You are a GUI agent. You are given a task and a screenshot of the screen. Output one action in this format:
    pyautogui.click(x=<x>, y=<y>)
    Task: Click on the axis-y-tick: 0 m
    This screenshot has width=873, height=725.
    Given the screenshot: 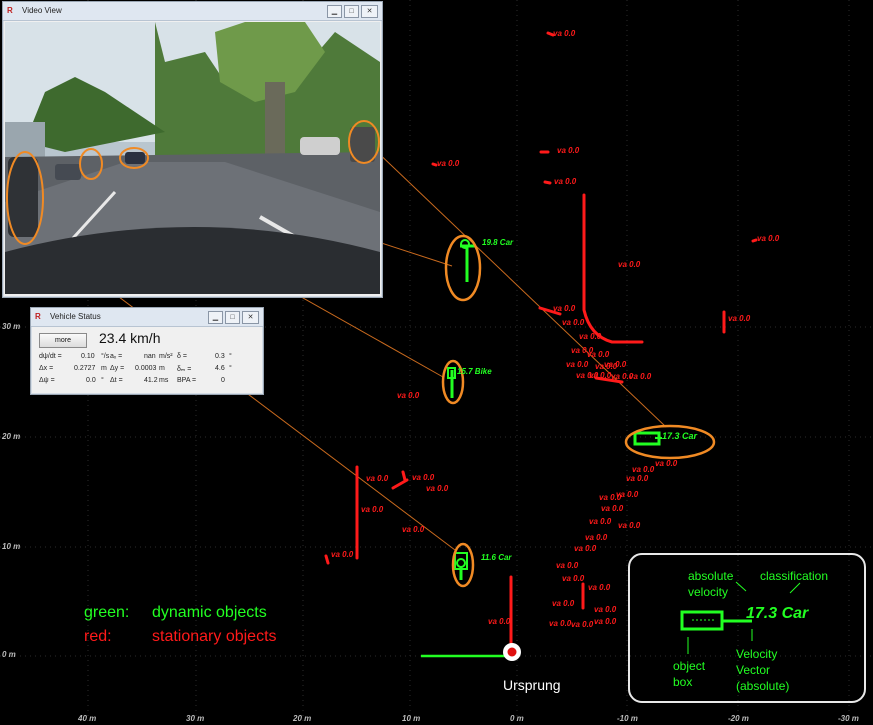 What is the action you would take?
    pyautogui.click(x=9, y=654)
    